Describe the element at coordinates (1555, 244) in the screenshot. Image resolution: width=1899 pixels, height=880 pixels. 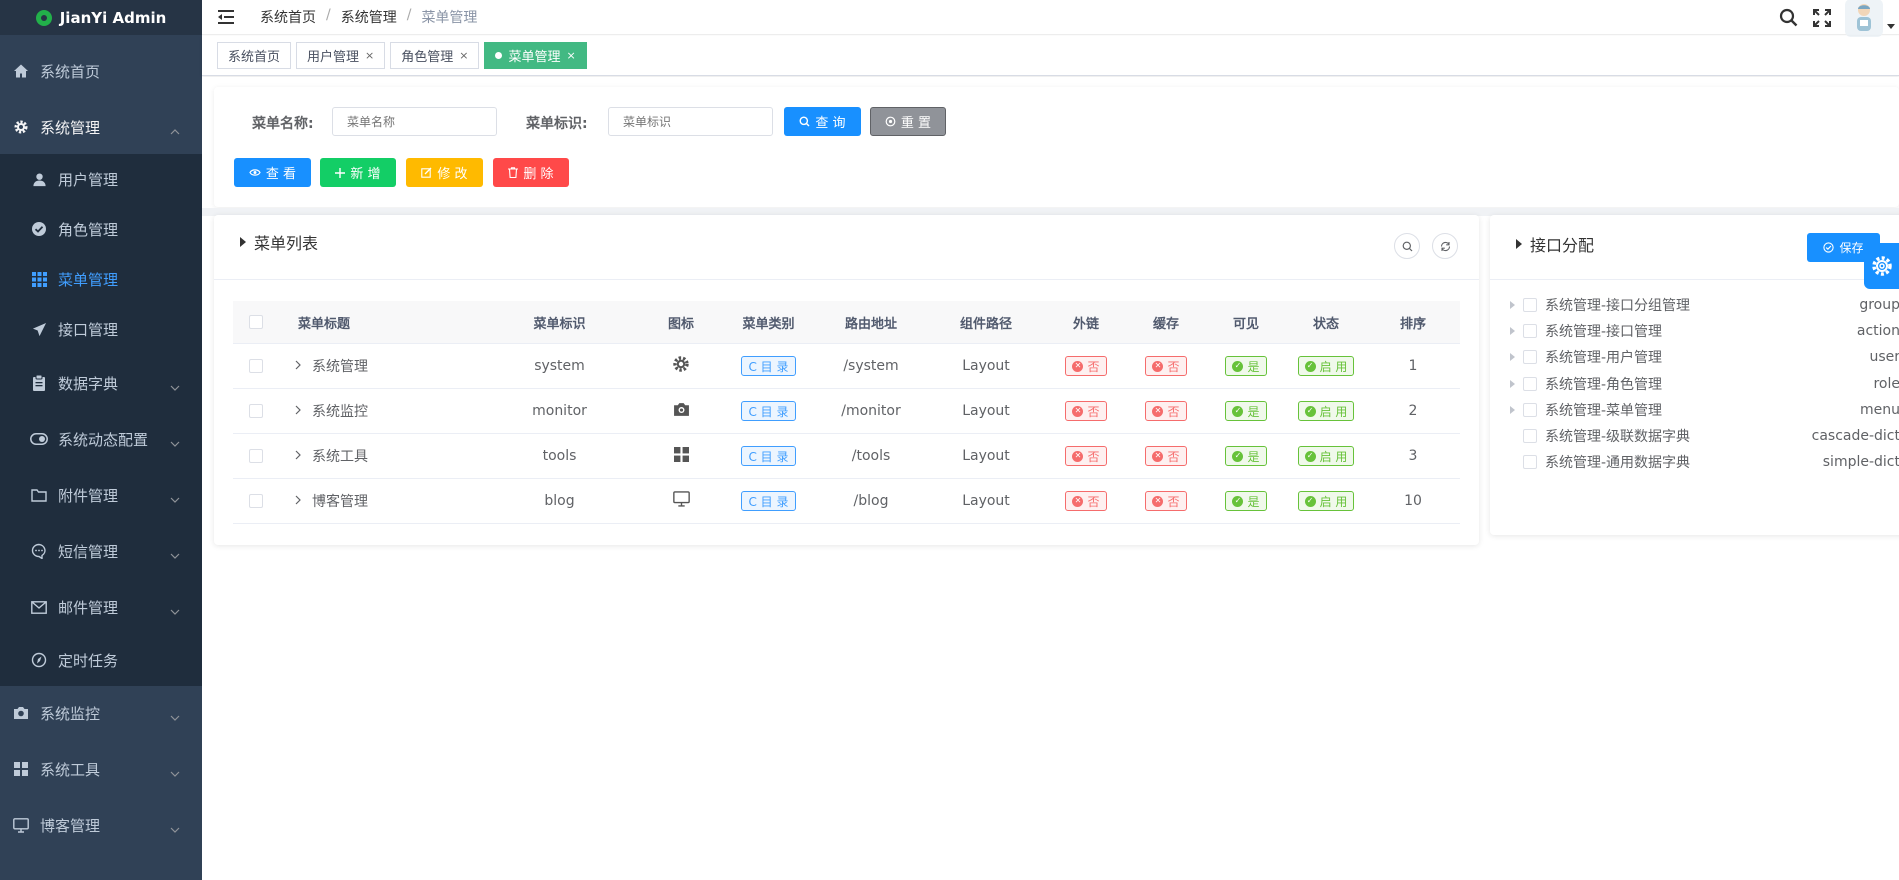
I see `api-assign-header: 接口分配` at that location.